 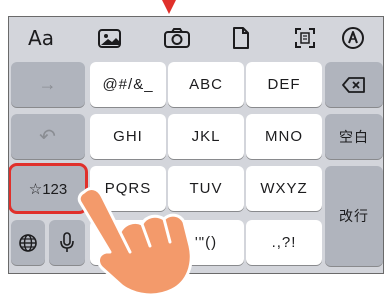 I want to click on undo-icon: ↶, so click(x=48, y=137).